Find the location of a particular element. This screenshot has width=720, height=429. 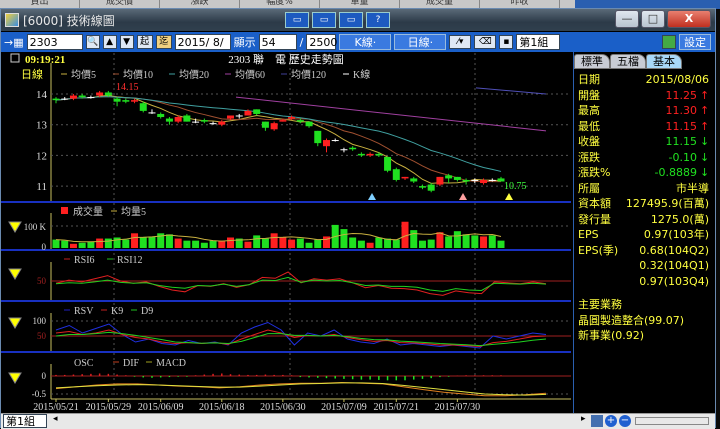

legend-item: RSI12 is located at coordinates (130, 260).